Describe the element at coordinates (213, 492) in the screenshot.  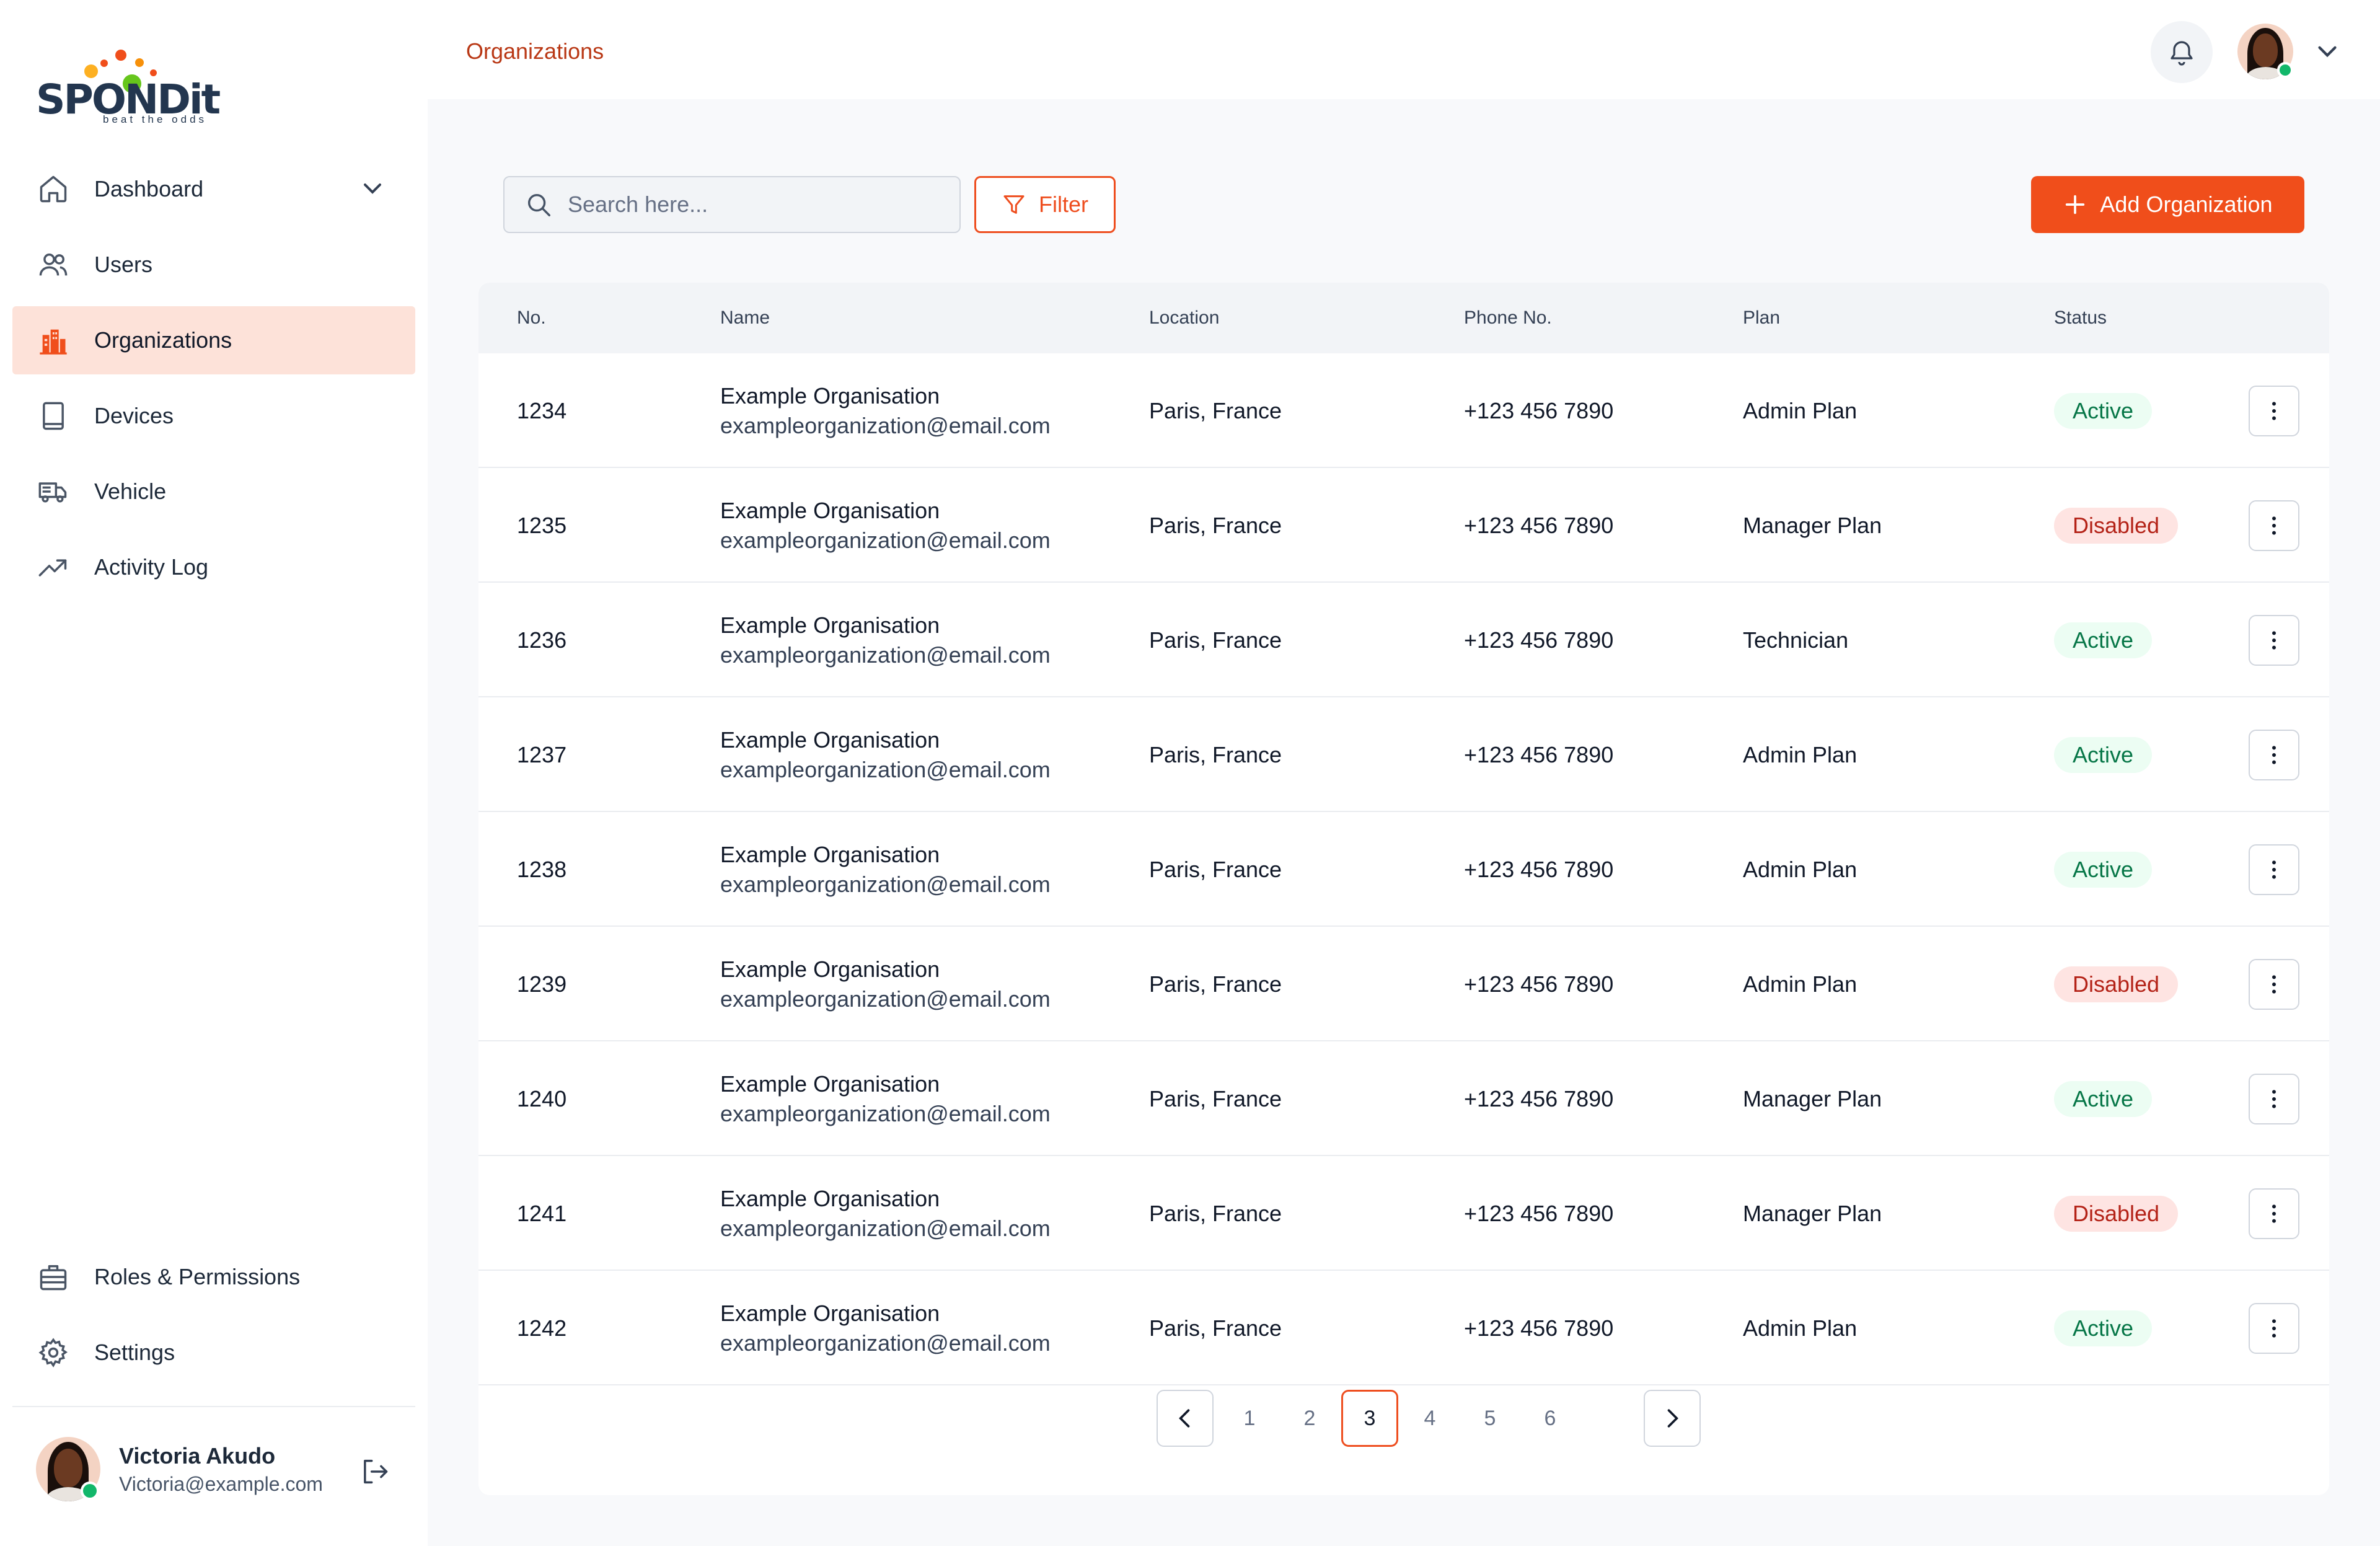
I see `sidebar-item-vehicle: Vehicle` at that location.